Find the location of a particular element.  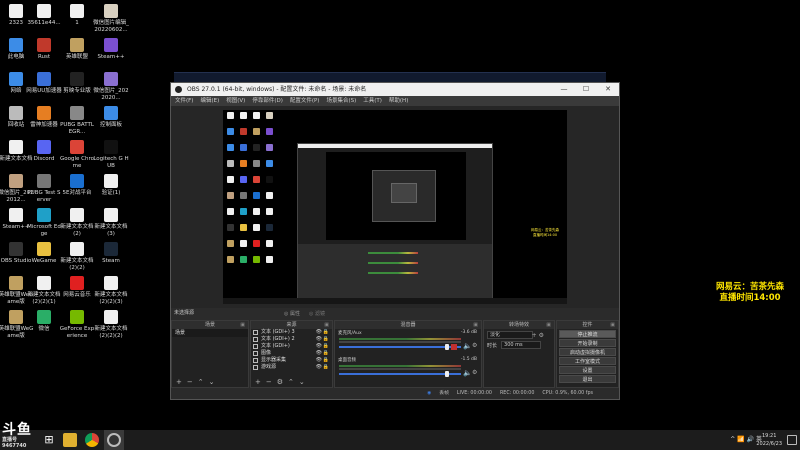

desktop-icon: 新建文本文档(3) is located at coordinates (111, 222).